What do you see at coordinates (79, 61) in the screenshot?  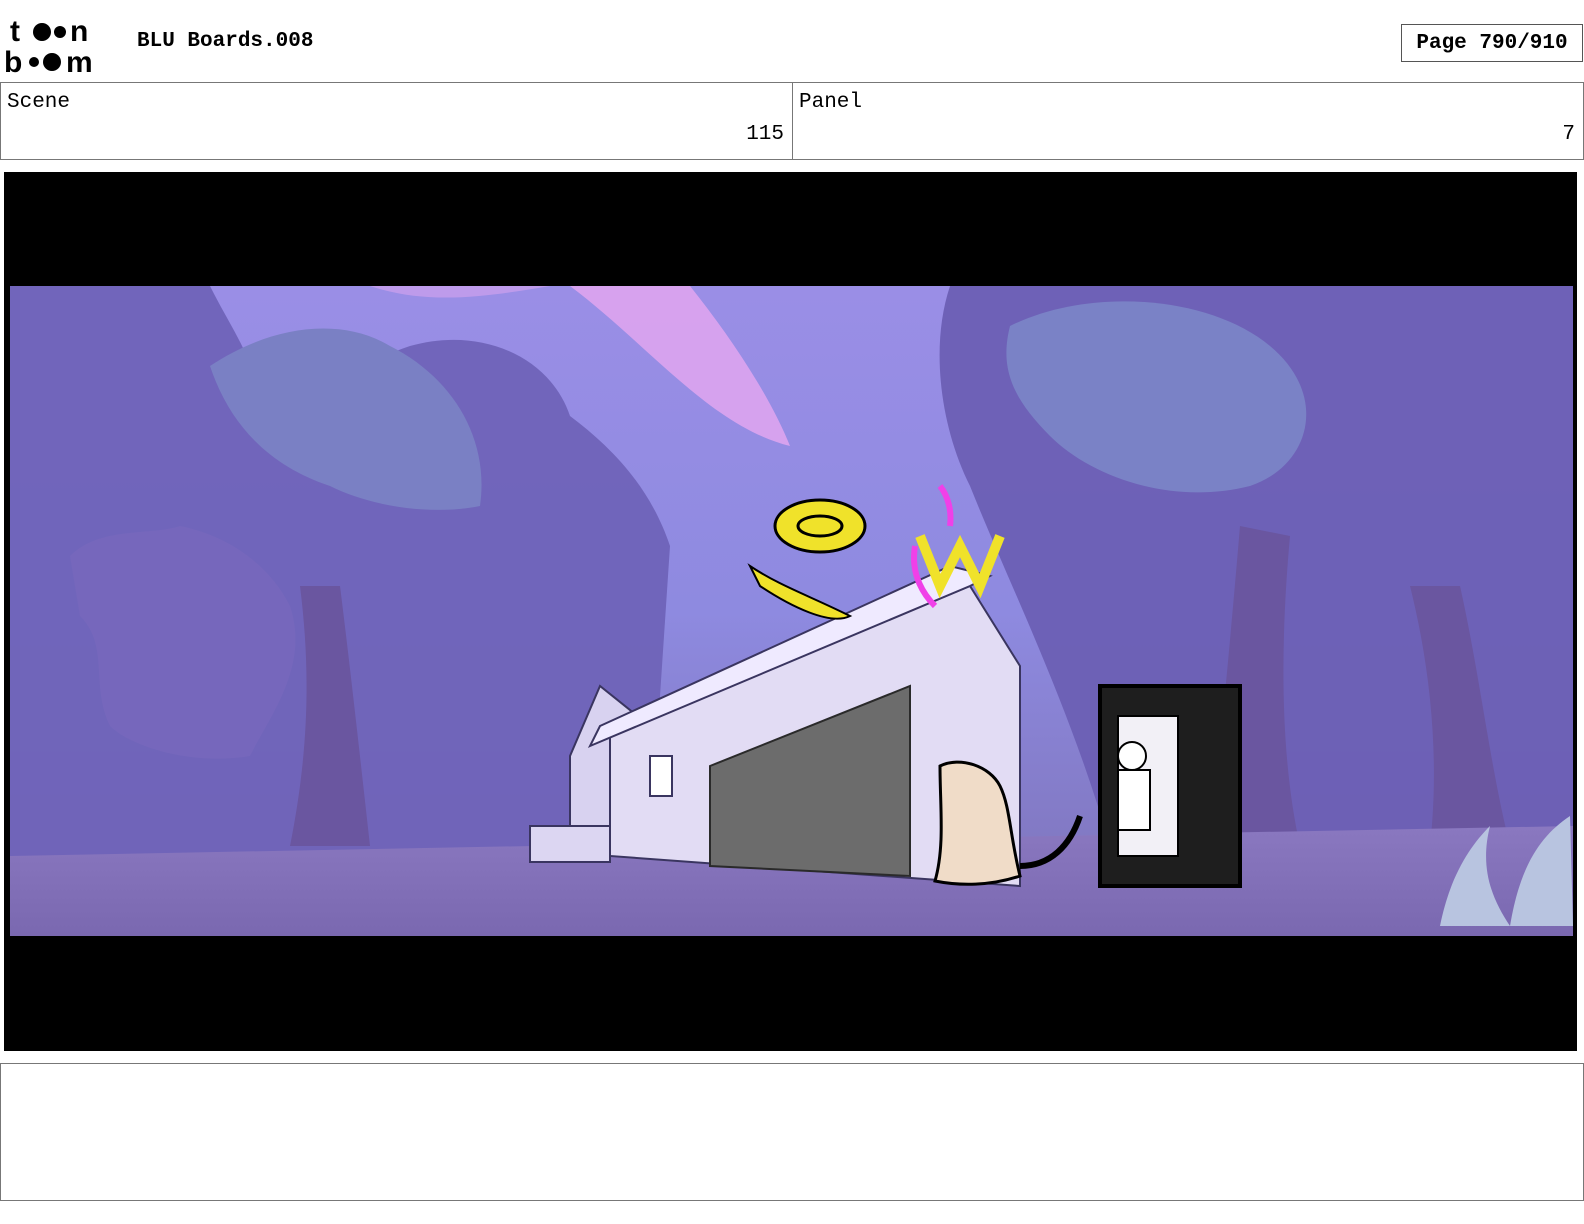 I see `svg-text: m` at bounding box center [79, 61].